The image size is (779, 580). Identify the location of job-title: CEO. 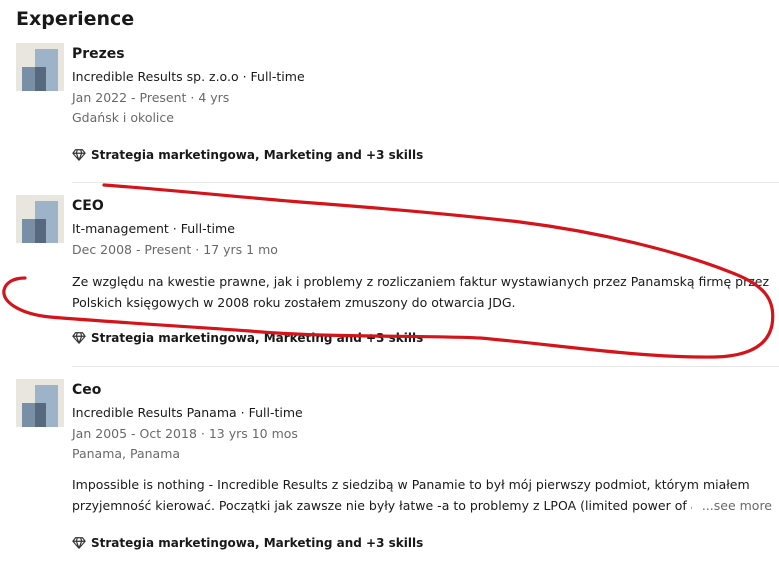
(88, 206).